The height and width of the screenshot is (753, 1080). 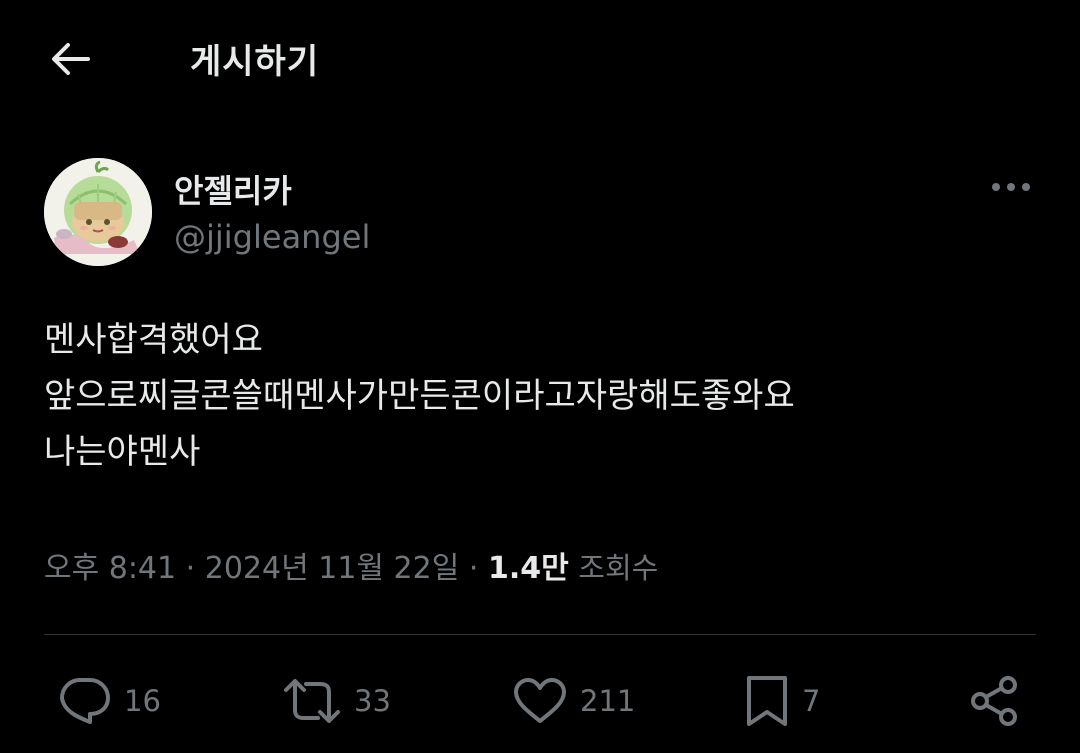 I want to click on bookmark-button: 7, so click(x=782, y=701).